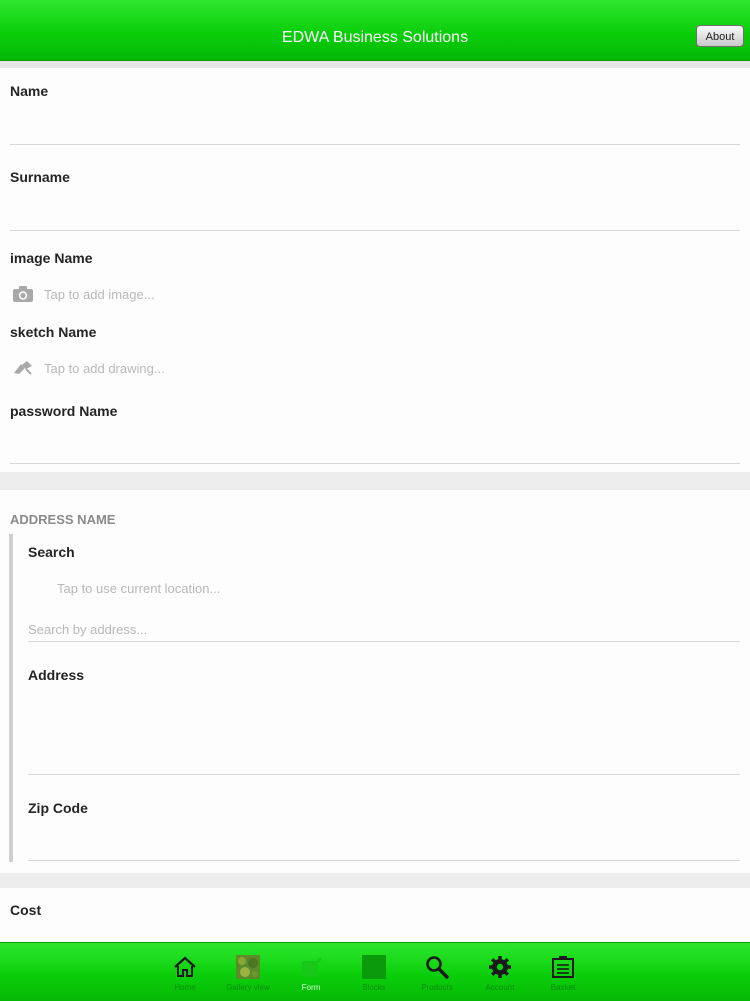 This screenshot has height=1001, width=750. Describe the element at coordinates (563, 987) in the screenshot. I see `tab-basket-label: Basket` at that location.